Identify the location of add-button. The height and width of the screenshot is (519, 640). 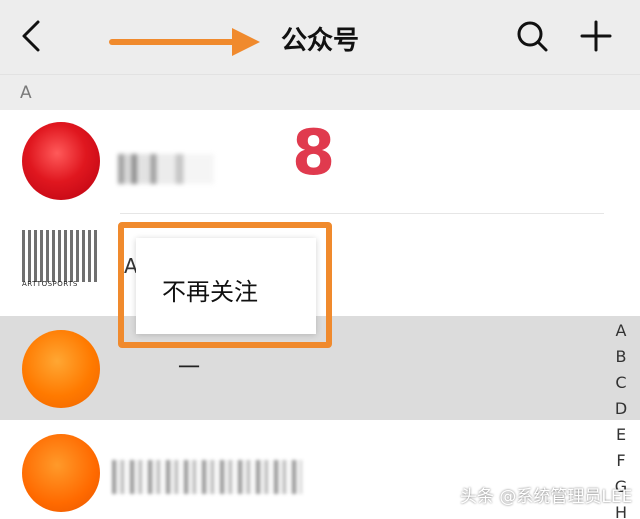
(596, 36).